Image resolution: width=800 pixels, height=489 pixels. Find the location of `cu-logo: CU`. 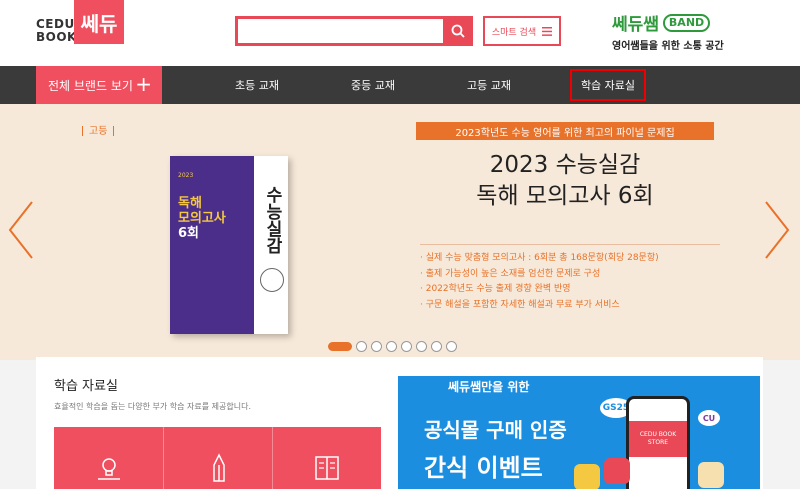

cu-logo: CU is located at coordinates (709, 418).